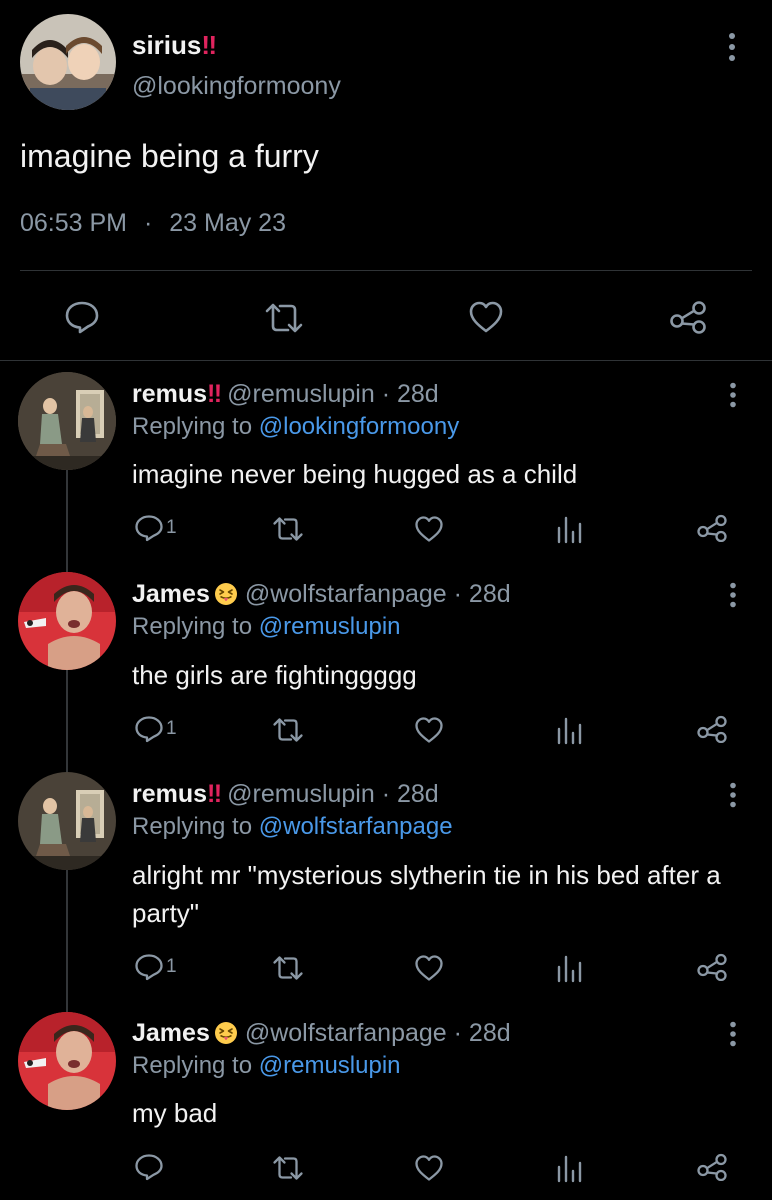 This screenshot has height=1200, width=772. What do you see at coordinates (175, 1113) in the screenshot?
I see `reply-text: my bad` at bounding box center [175, 1113].